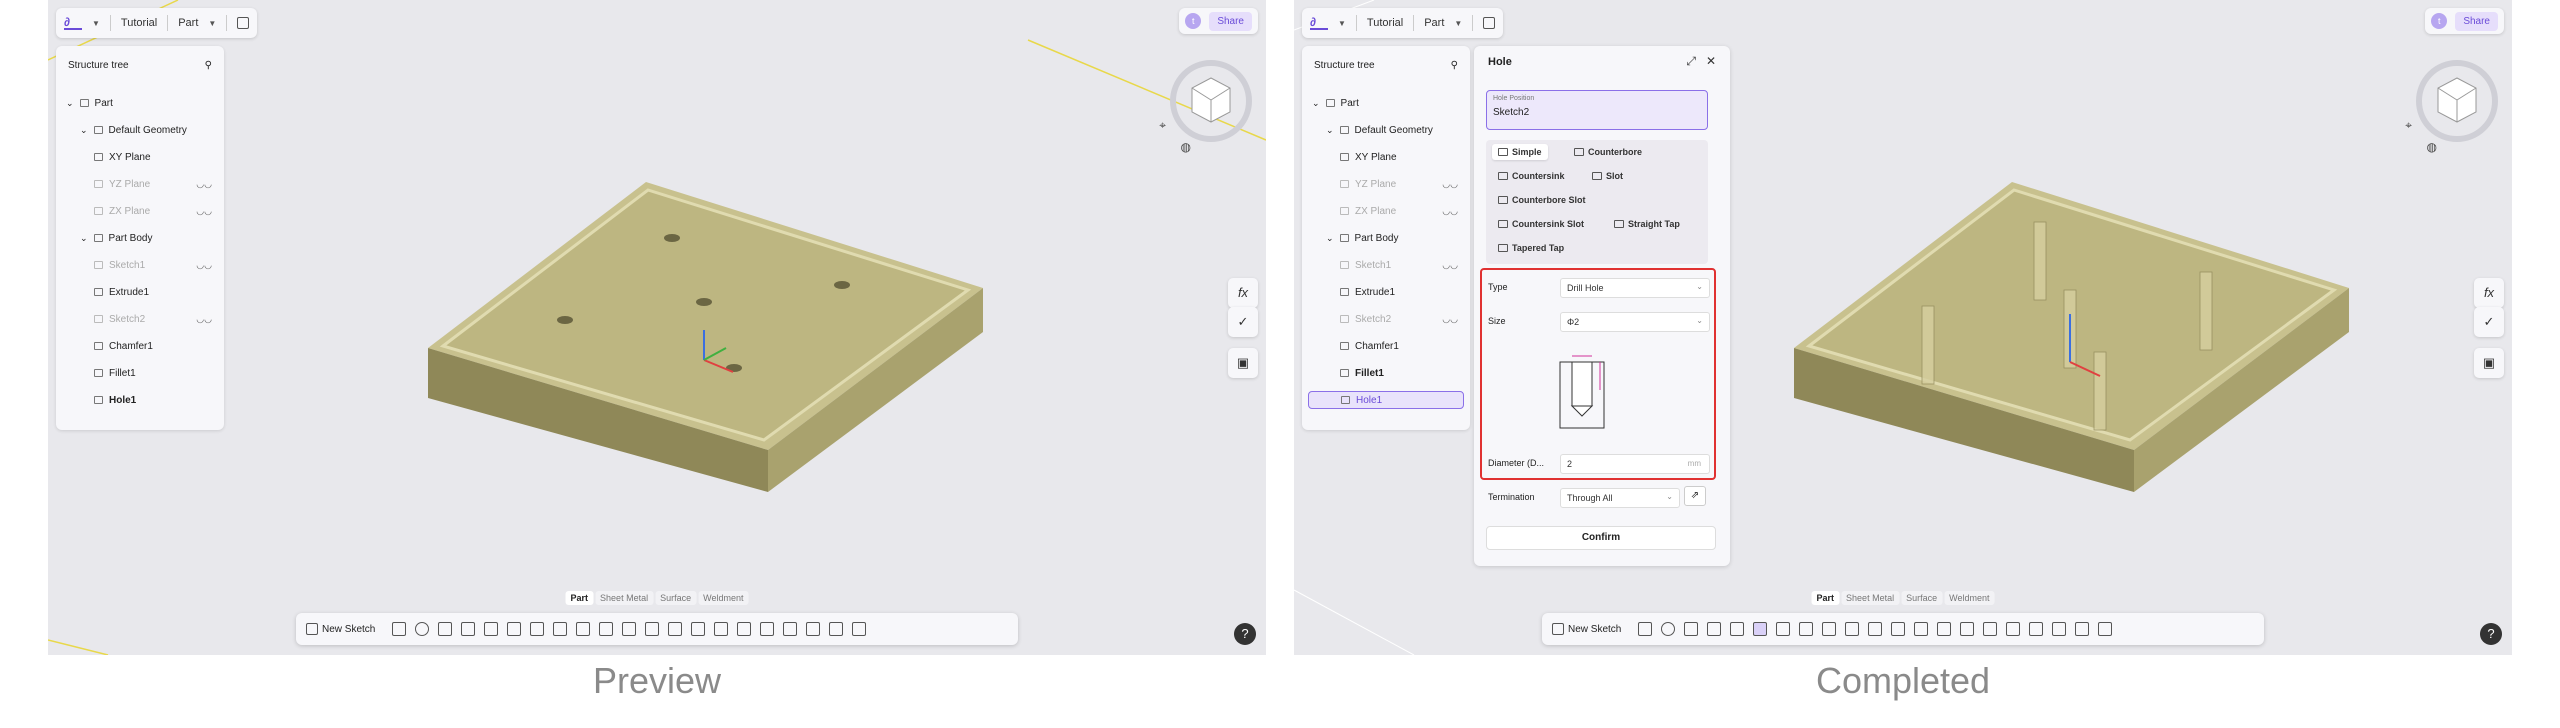 The image size is (2560, 728). I want to click on loft-icon, so click(468, 629).